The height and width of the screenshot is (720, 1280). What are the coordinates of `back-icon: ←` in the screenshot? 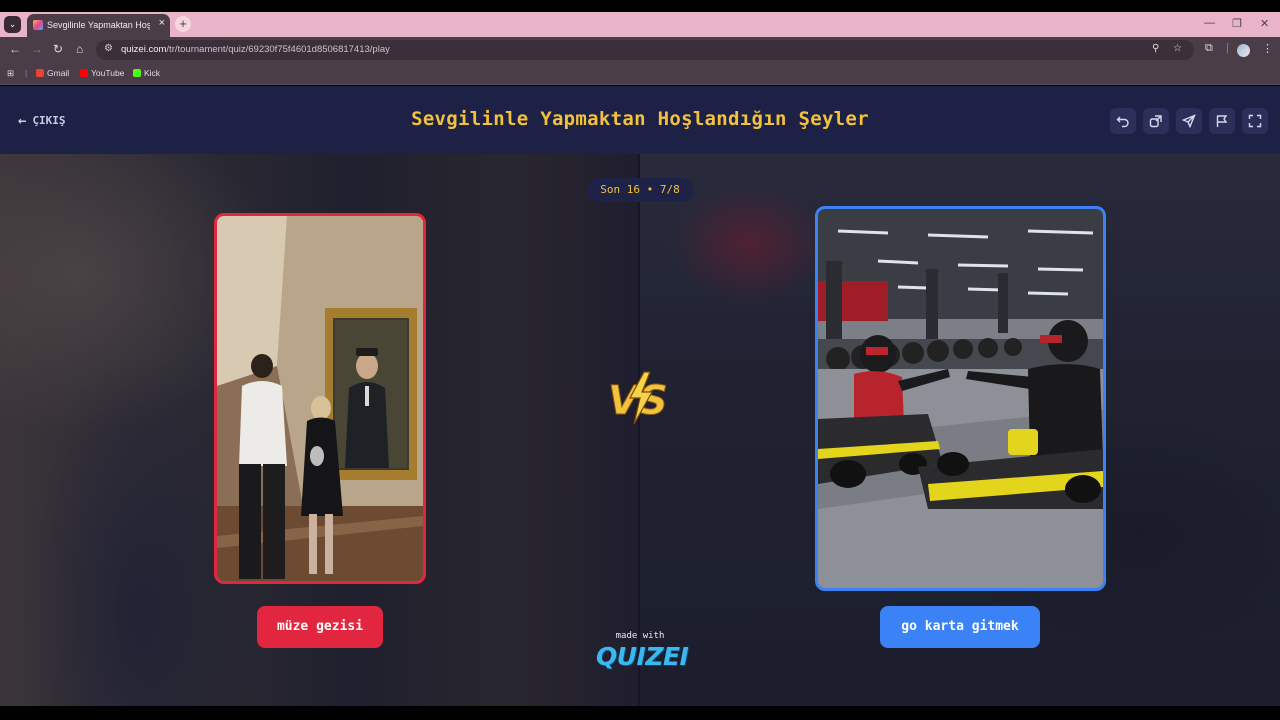 It's located at (15, 49).